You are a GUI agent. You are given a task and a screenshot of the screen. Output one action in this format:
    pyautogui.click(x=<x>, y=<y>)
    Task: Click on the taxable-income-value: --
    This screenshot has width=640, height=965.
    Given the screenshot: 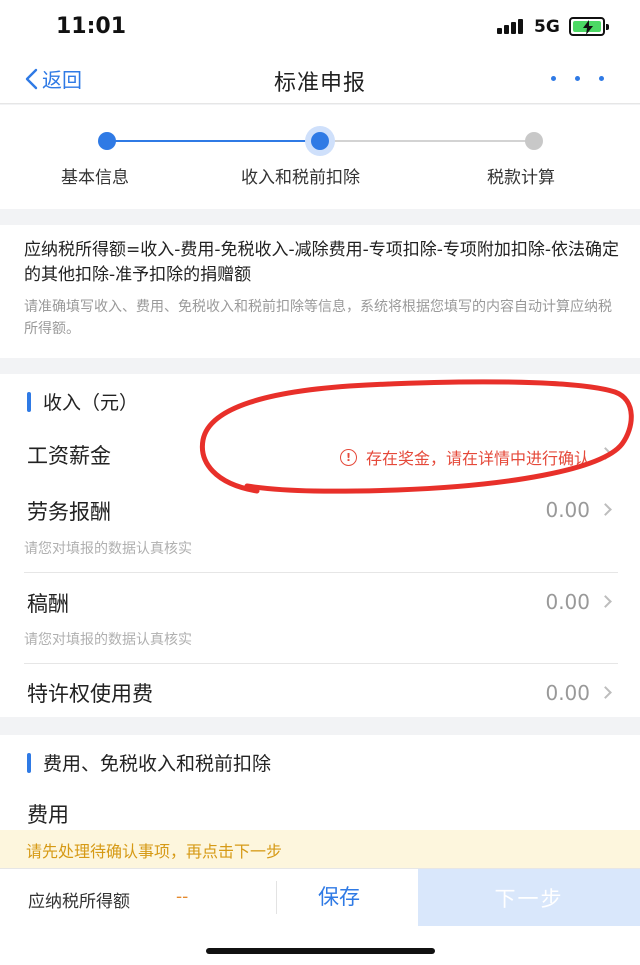 What is the action you would take?
    pyautogui.click(x=182, y=897)
    